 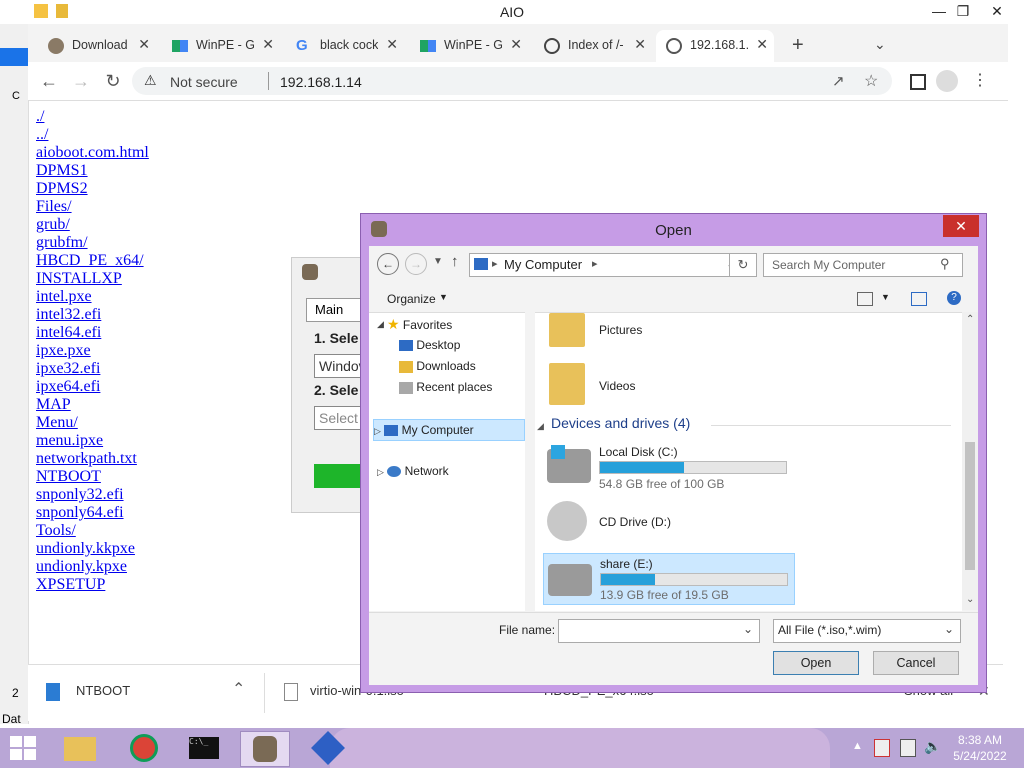 I want to click on action-center-icon, so click(x=882, y=748).